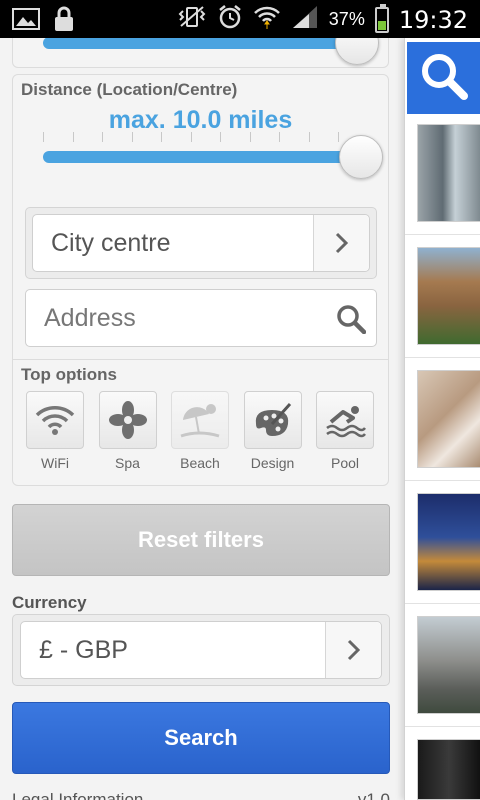 The width and height of the screenshot is (480, 800). What do you see at coordinates (361, 157) in the screenshot?
I see `distance-slider-knob` at bounding box center [361, 157].